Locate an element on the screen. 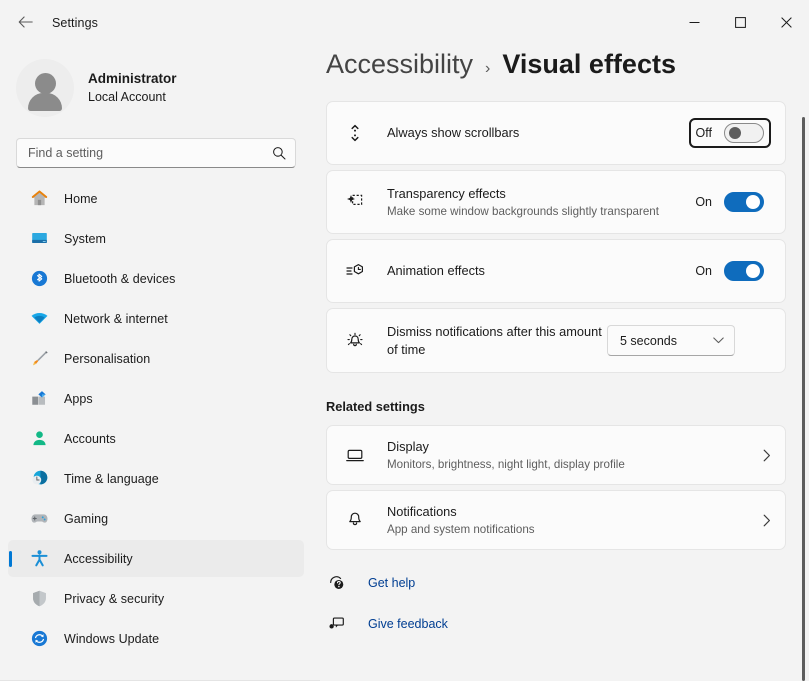 Image resolution: width=809 pixels, height=681 pixels. toggle-state-label: Off is located at coordinates (703, 133).